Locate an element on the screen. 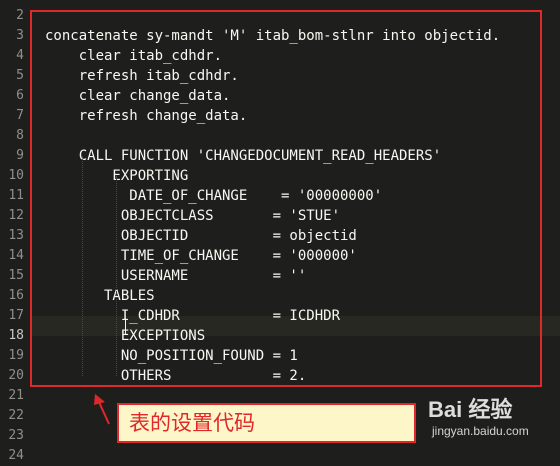  line-number: 18 is located at coordinates (16, 335).